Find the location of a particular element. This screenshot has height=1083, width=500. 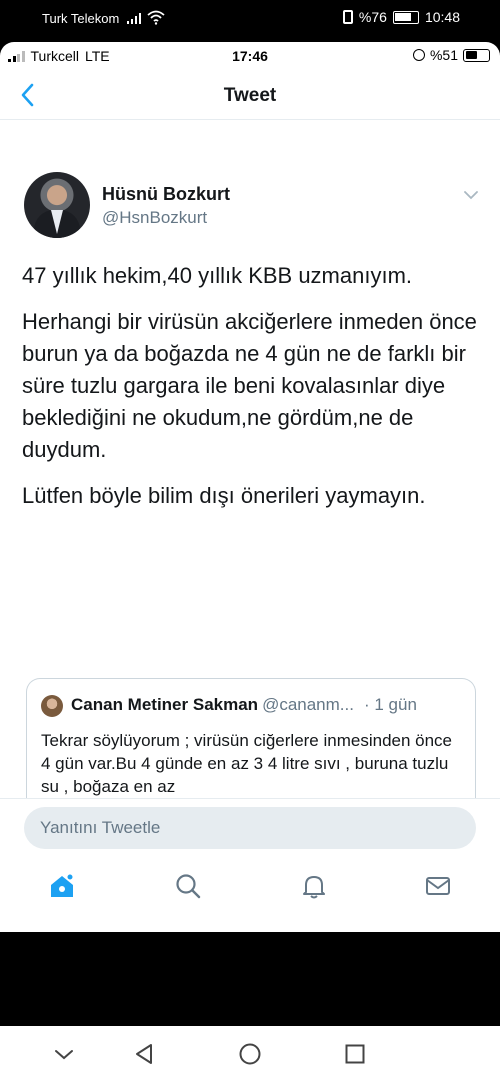

notifications-icon is located at coordinates (314, 886).